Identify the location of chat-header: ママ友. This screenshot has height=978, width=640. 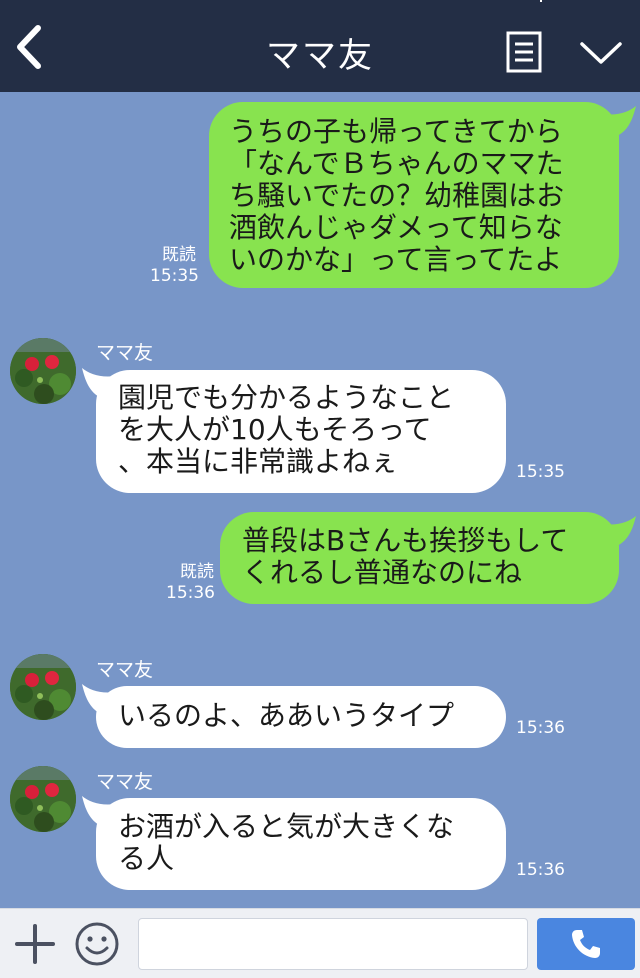
(320, 46).